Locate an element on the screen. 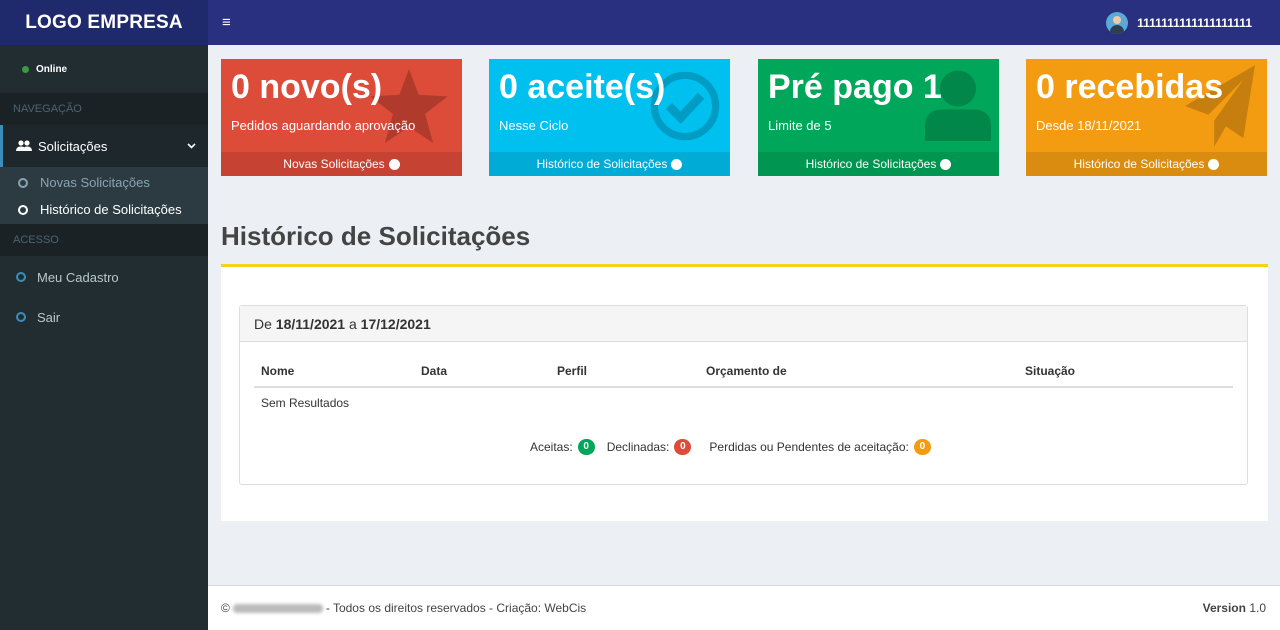 This screenshot has width=1280, height=630. sidebar-item-historico: Histórico de Solicitações is located at coordinates (104, 209).